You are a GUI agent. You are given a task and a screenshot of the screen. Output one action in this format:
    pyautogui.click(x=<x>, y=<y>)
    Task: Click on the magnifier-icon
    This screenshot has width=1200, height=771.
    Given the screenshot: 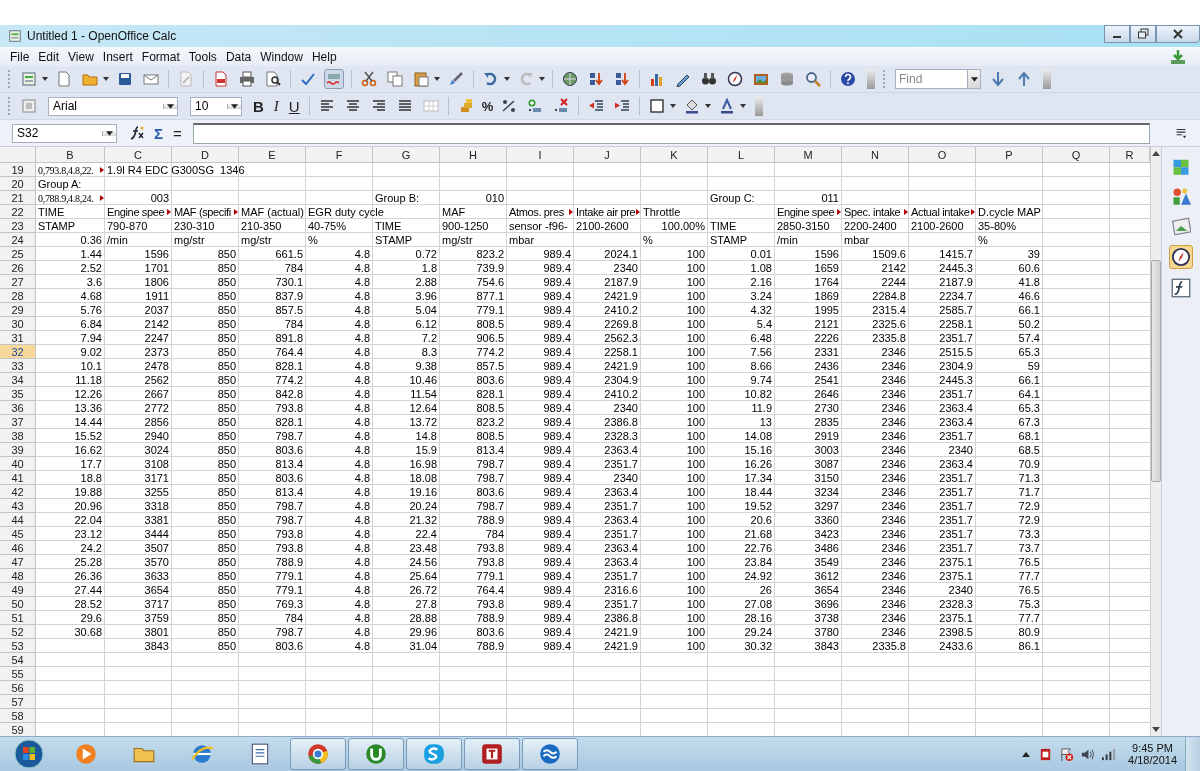 What is the action you would take?
    pyautogui.click(x=813, y=79)
    